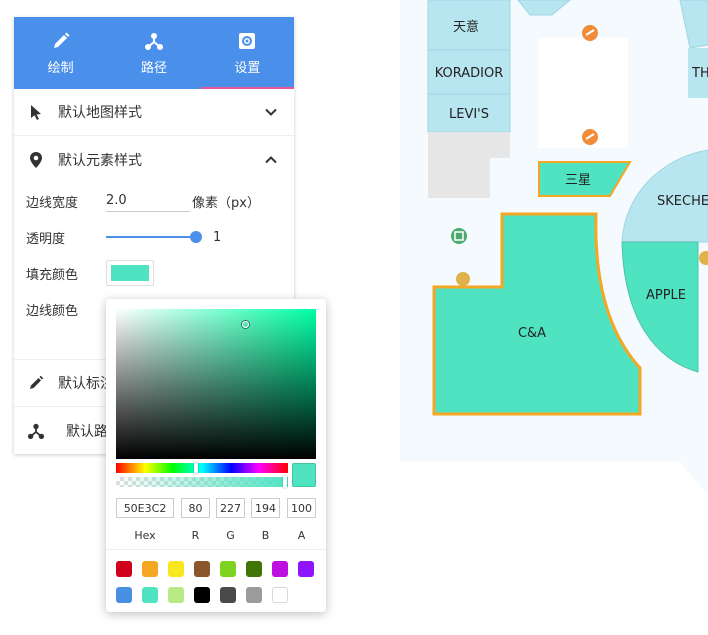 The width and height of the screenshot is (708, 635). What do you see at coordinates (216, 384) in the screenshot?
I see `saturation-value-area` at bounding box center [216, 384].